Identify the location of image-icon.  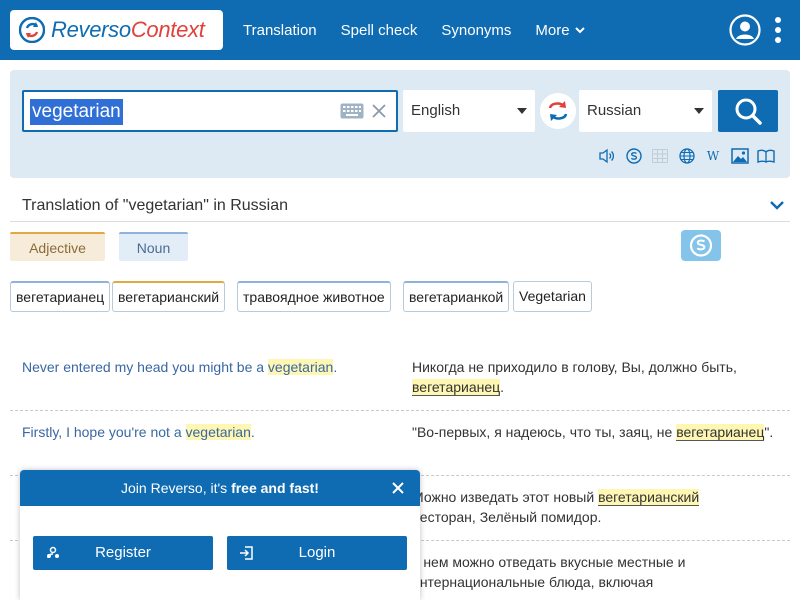
(739, 156).